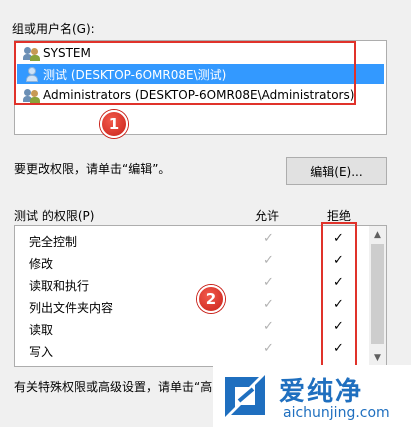 This screenshot has width=411, height=427. I want to click on watermark: 爱纯净 aichunjing.com, so click(312, 396).